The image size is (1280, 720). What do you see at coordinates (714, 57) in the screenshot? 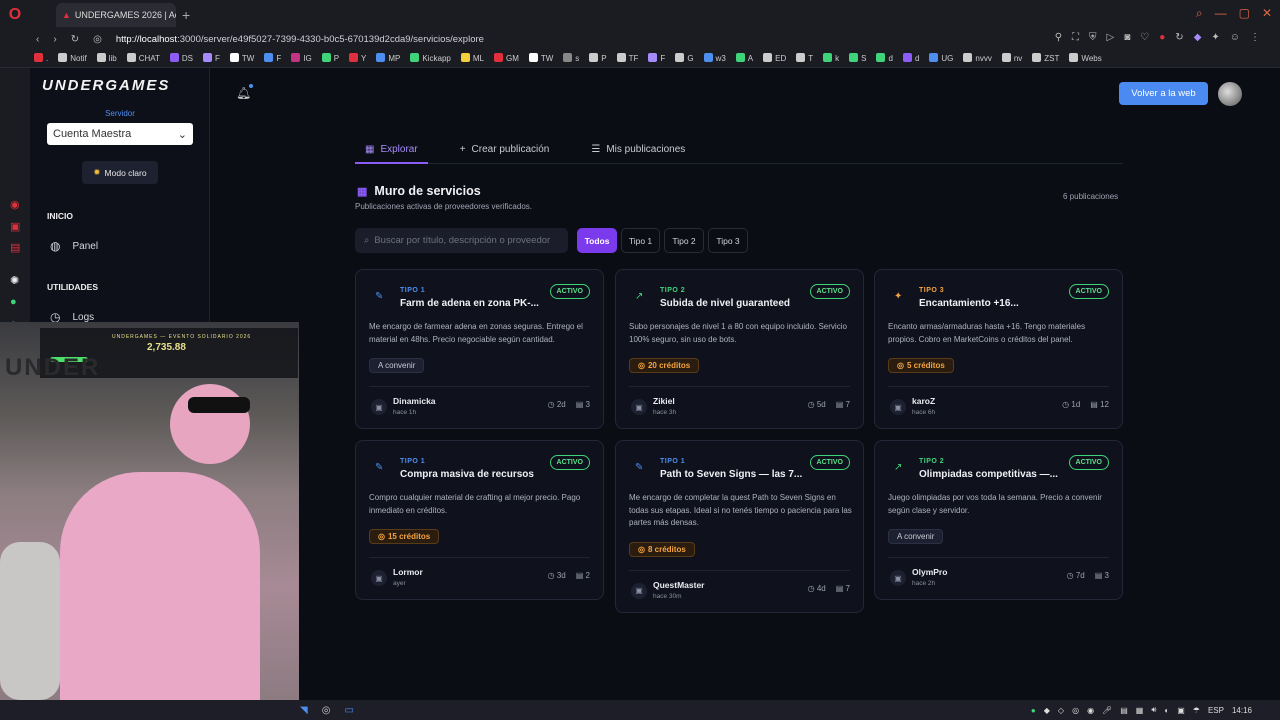
I see `bookmark-item: w3` at bounding box center [714, 57].